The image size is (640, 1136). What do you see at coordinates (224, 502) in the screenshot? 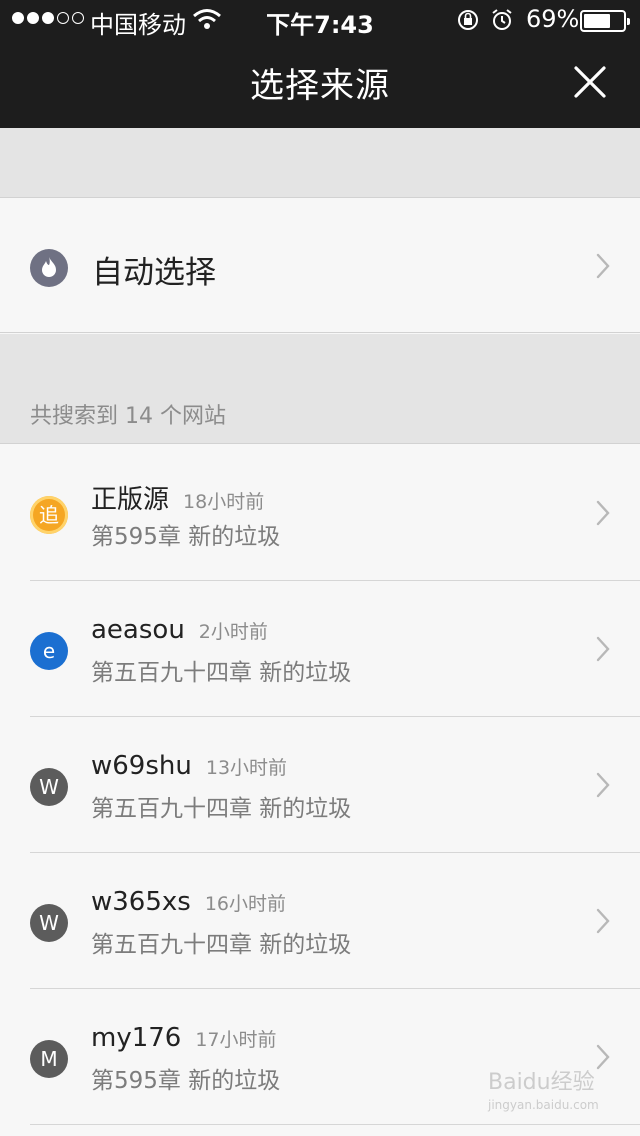
I see `source-updated-time: 18小时前` at bounding box center [224, 502].